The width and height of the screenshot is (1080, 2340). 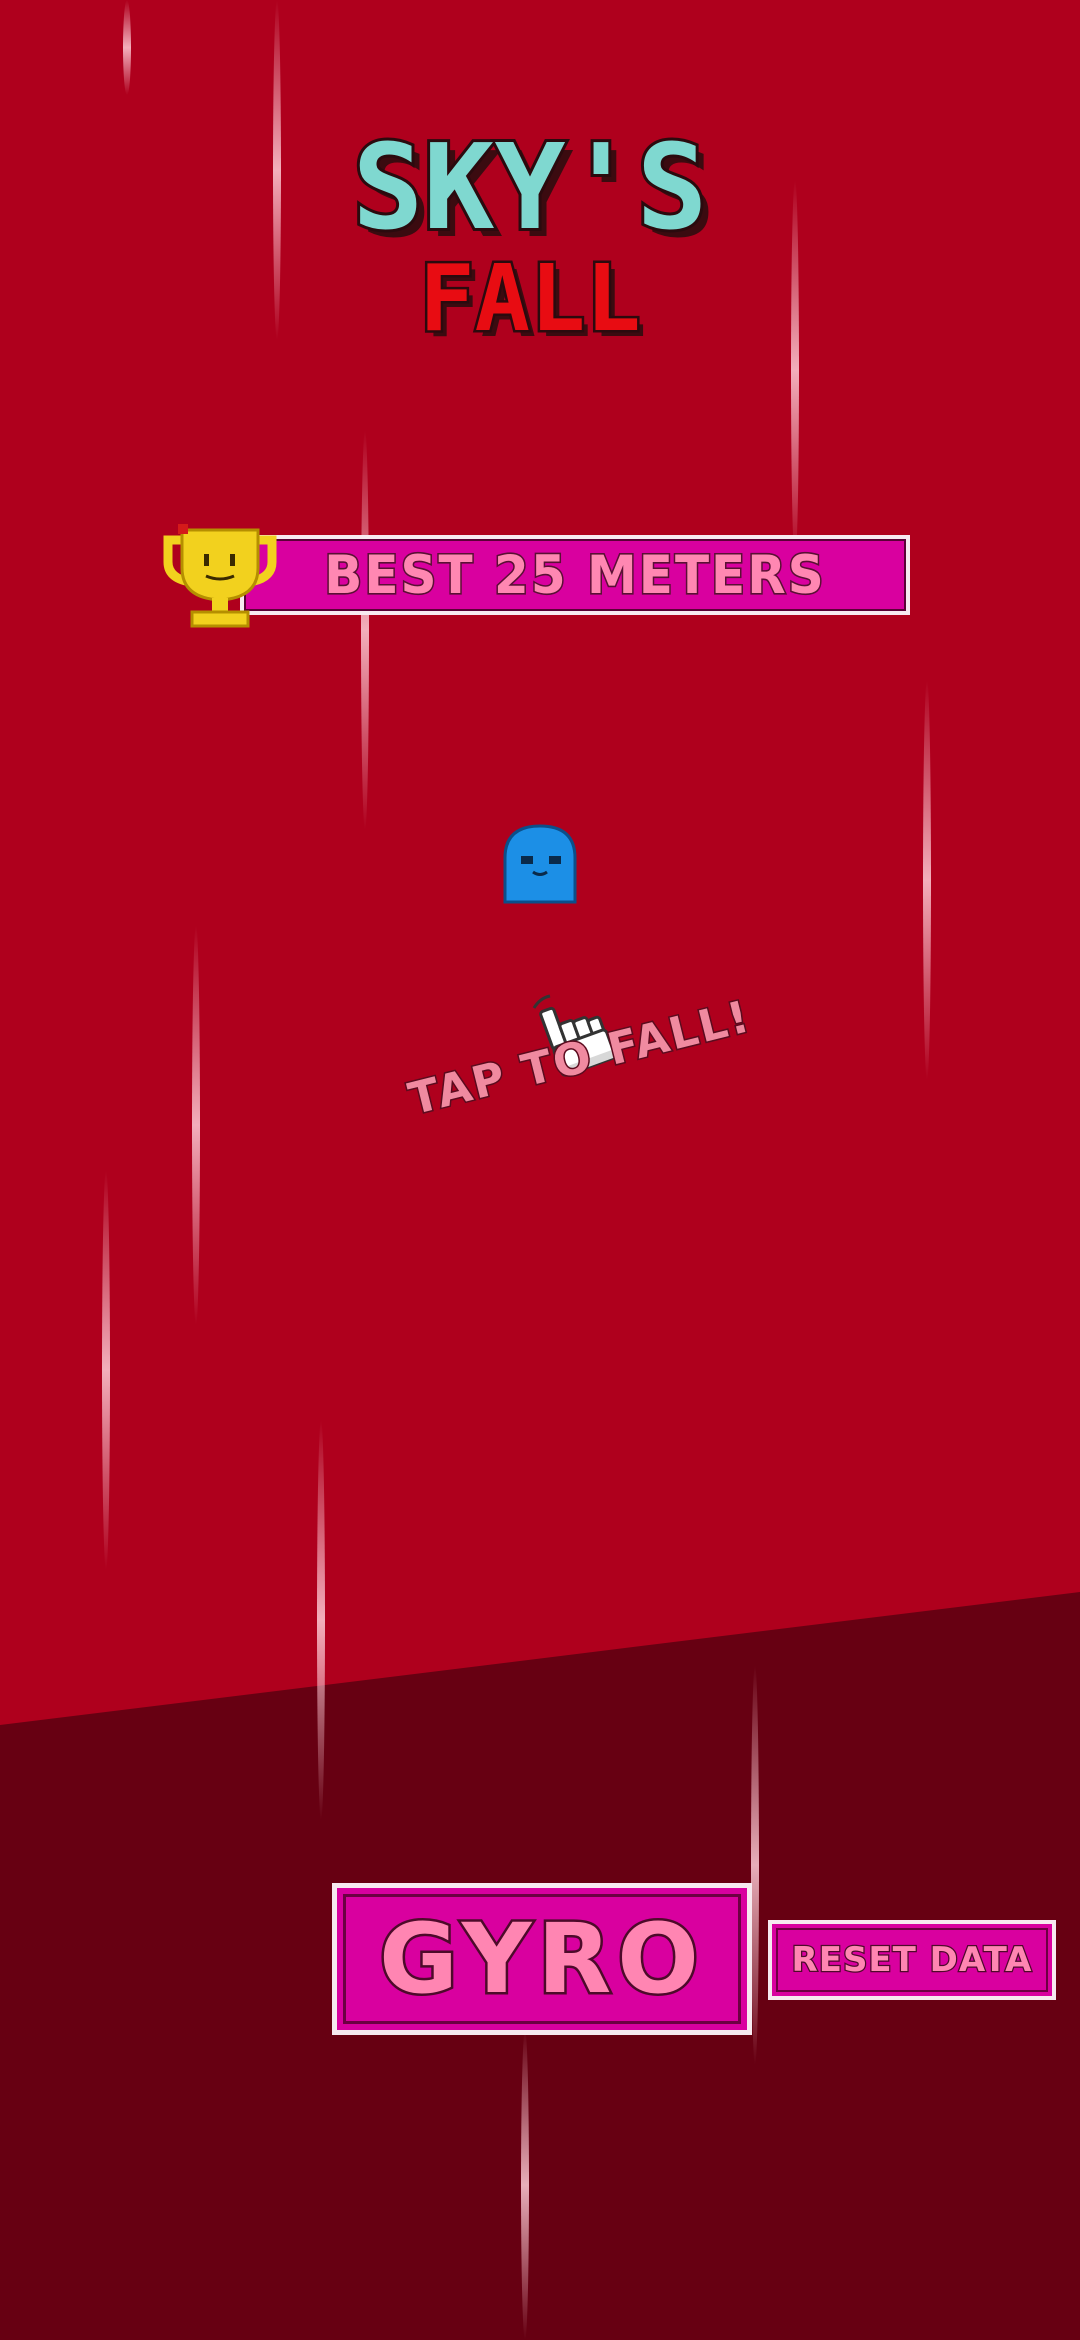 I want to click on game-title-logo: SKY'S SKY'S FALL FALL, so click(x=532, y=235).